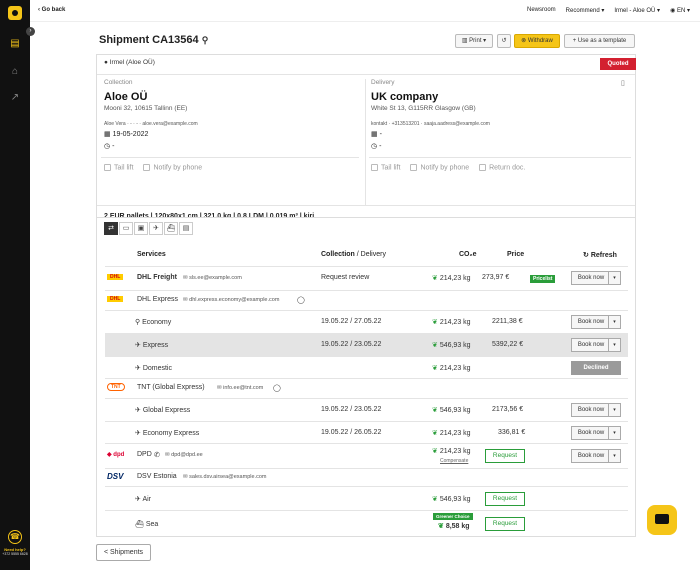 The image size is (700, 570). Describe the element at coordinates (108, 134) in the screenshot. I see `calendar-icon: ▦` at that location.